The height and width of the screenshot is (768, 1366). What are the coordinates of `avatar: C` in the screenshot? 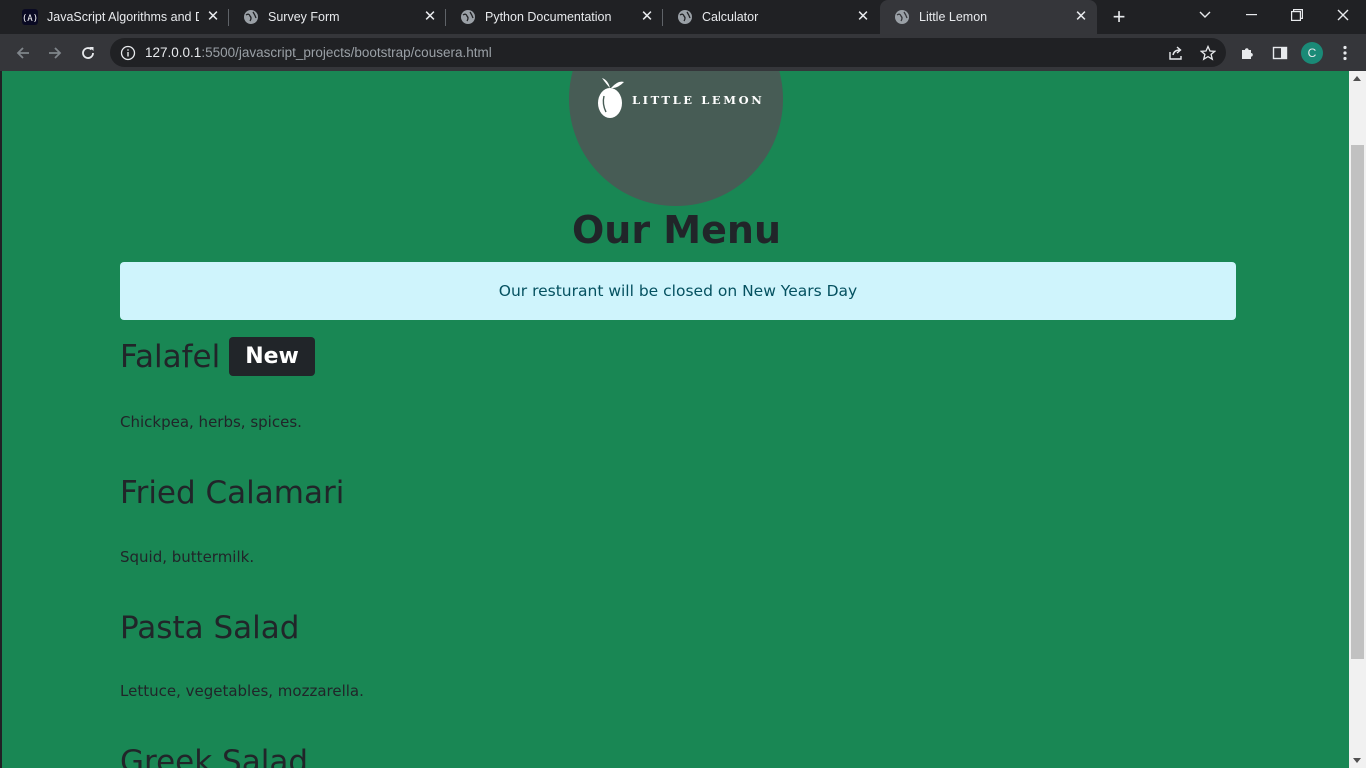 It's located at (1312, 53).